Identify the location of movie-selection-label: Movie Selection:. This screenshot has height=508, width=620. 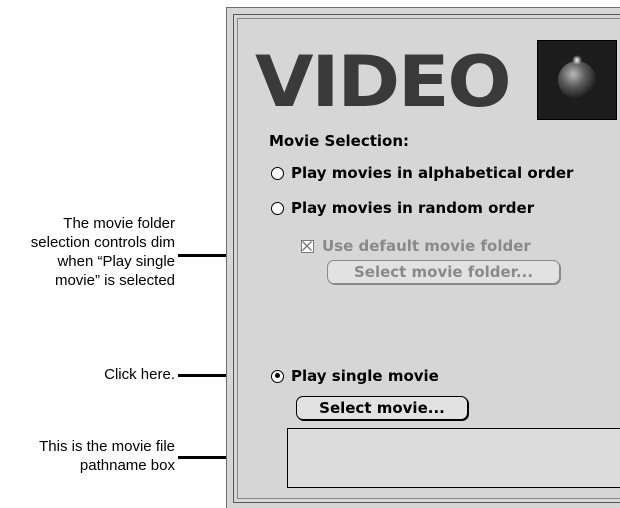
(339, 141).